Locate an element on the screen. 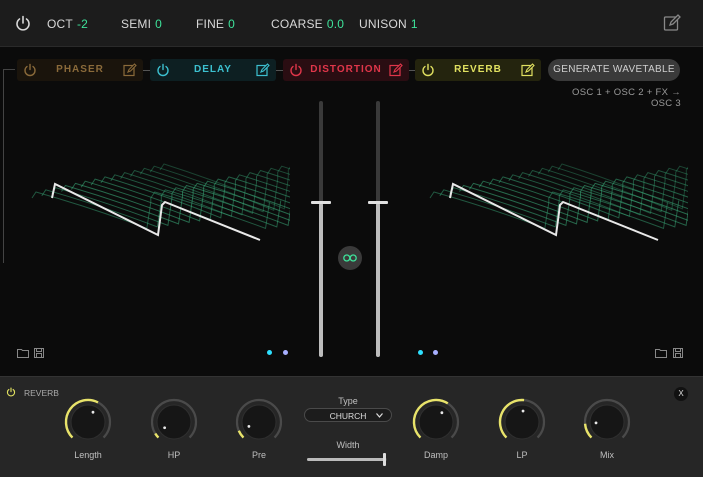  reverb-edit-icon is located at coordinates (528, 70).